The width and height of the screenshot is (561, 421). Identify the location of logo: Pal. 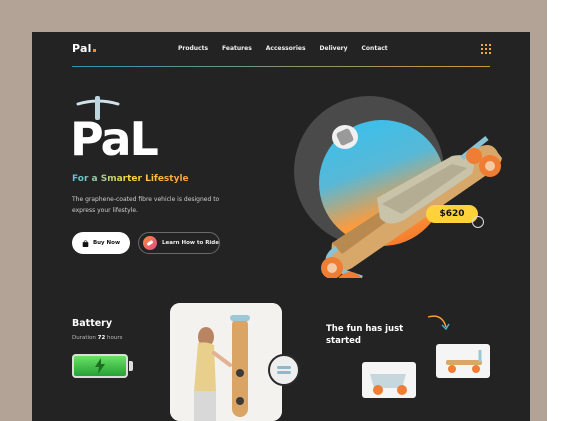
(84, 48).